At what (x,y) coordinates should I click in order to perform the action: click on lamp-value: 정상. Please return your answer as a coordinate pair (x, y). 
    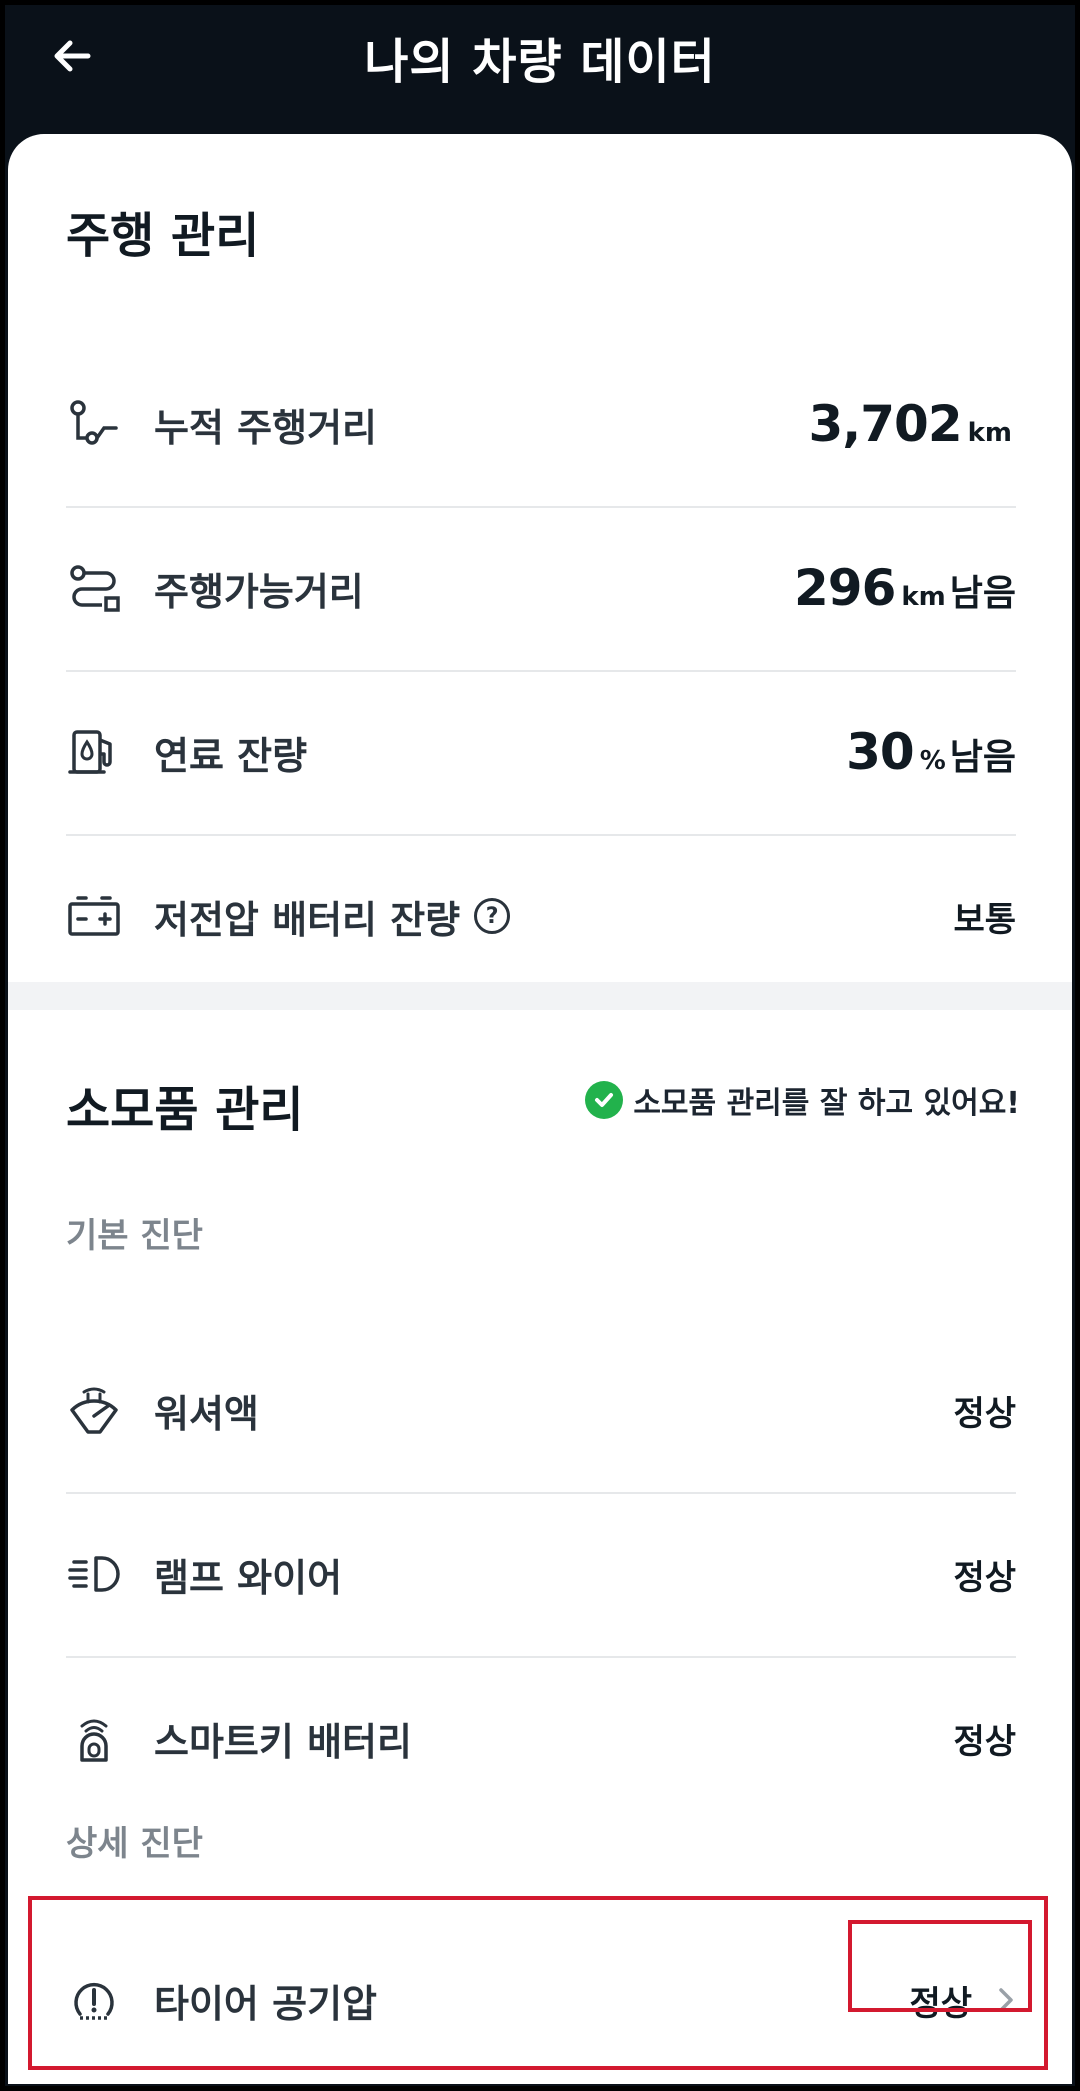
    Looking at the image, I should click on (984, 1574).